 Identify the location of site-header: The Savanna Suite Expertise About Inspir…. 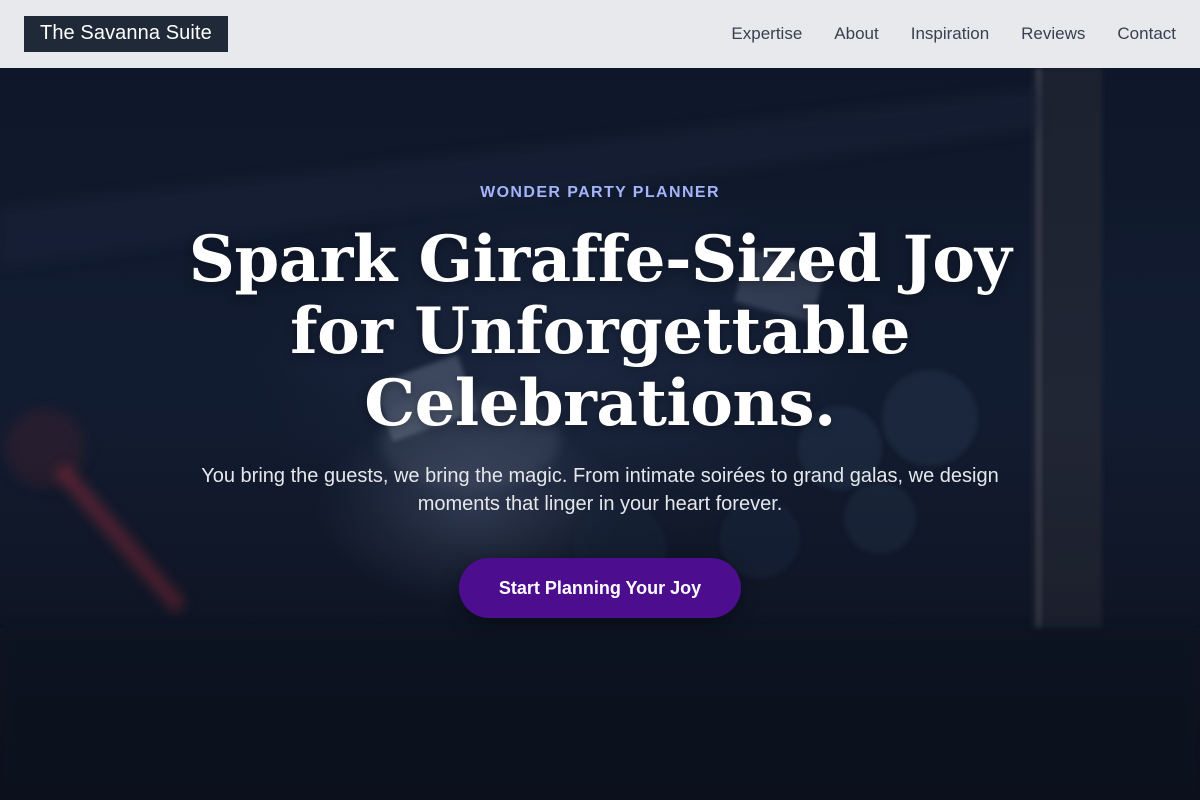
(600, 34).